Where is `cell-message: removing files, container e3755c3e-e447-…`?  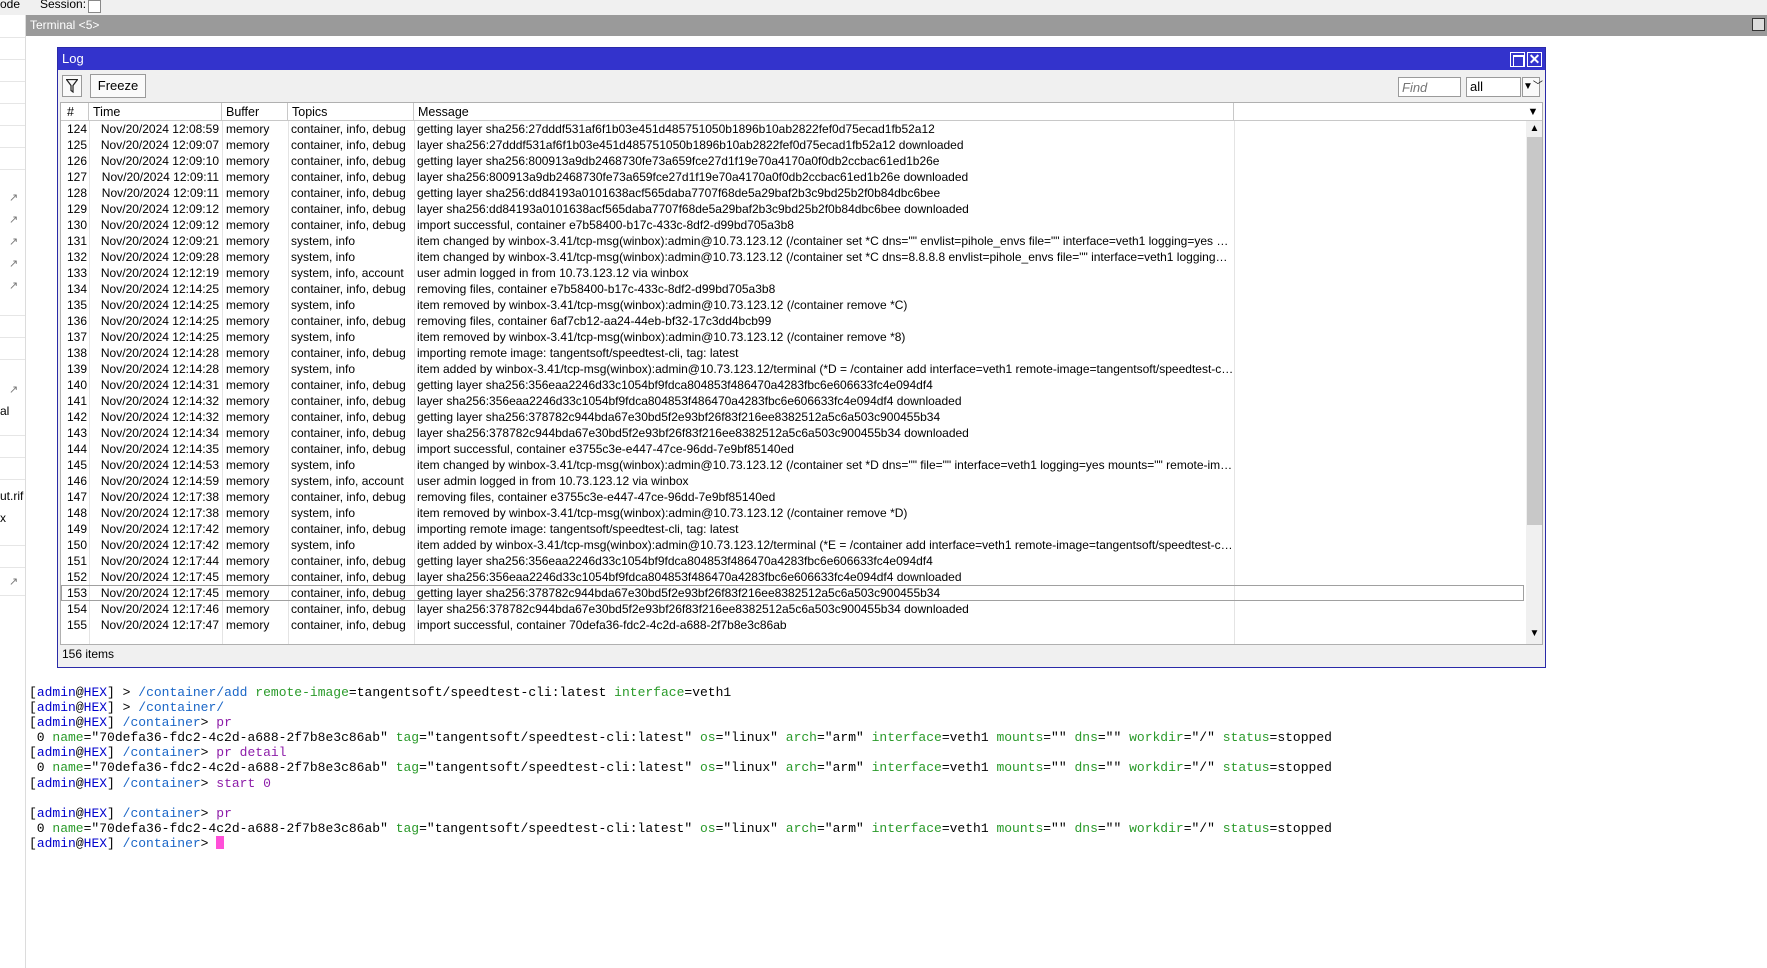
cell-message: removing files, container e3755c3e-e447-… is located at coordinates (596, 497).